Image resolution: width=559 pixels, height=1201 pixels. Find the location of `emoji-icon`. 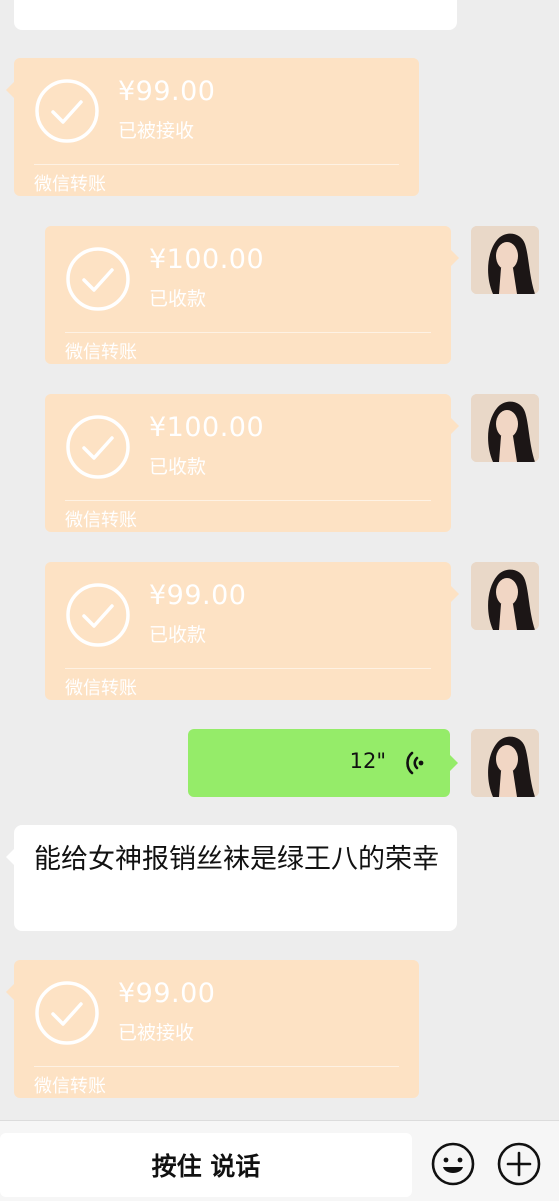

emoji-icon is located at coordinates (453, 1164).